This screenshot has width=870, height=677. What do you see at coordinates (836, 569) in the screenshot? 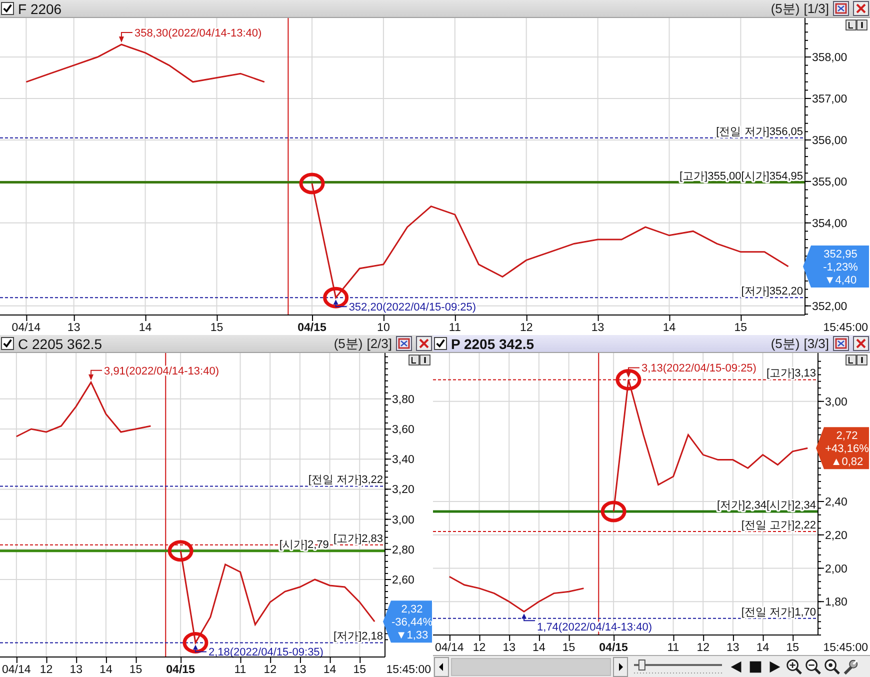
I see `y-tick-label: 2,00` at bounding box center [836, 569].